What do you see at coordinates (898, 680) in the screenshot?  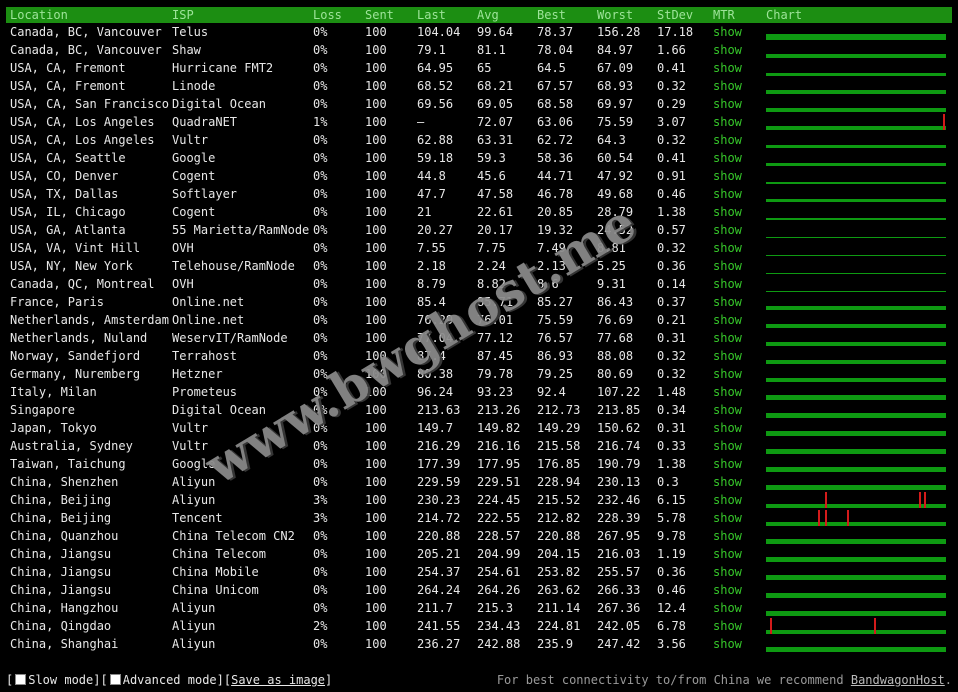 I see `bandwagonhost-link: BandwagonHost` at bounding box center [898, 680].